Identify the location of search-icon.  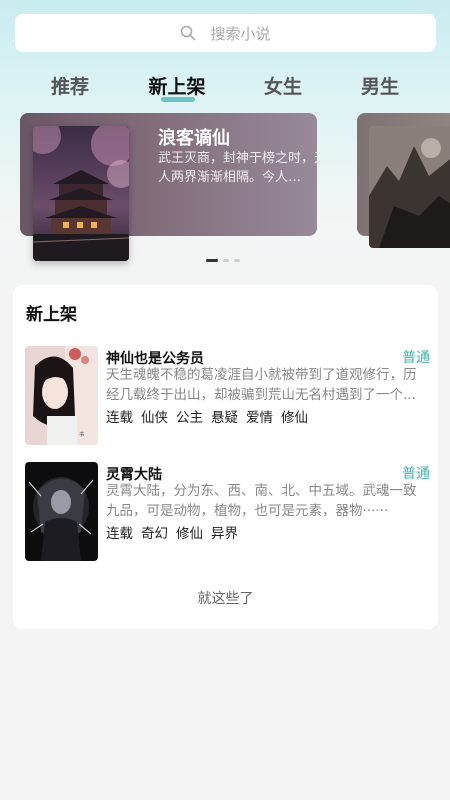
(188, 33).